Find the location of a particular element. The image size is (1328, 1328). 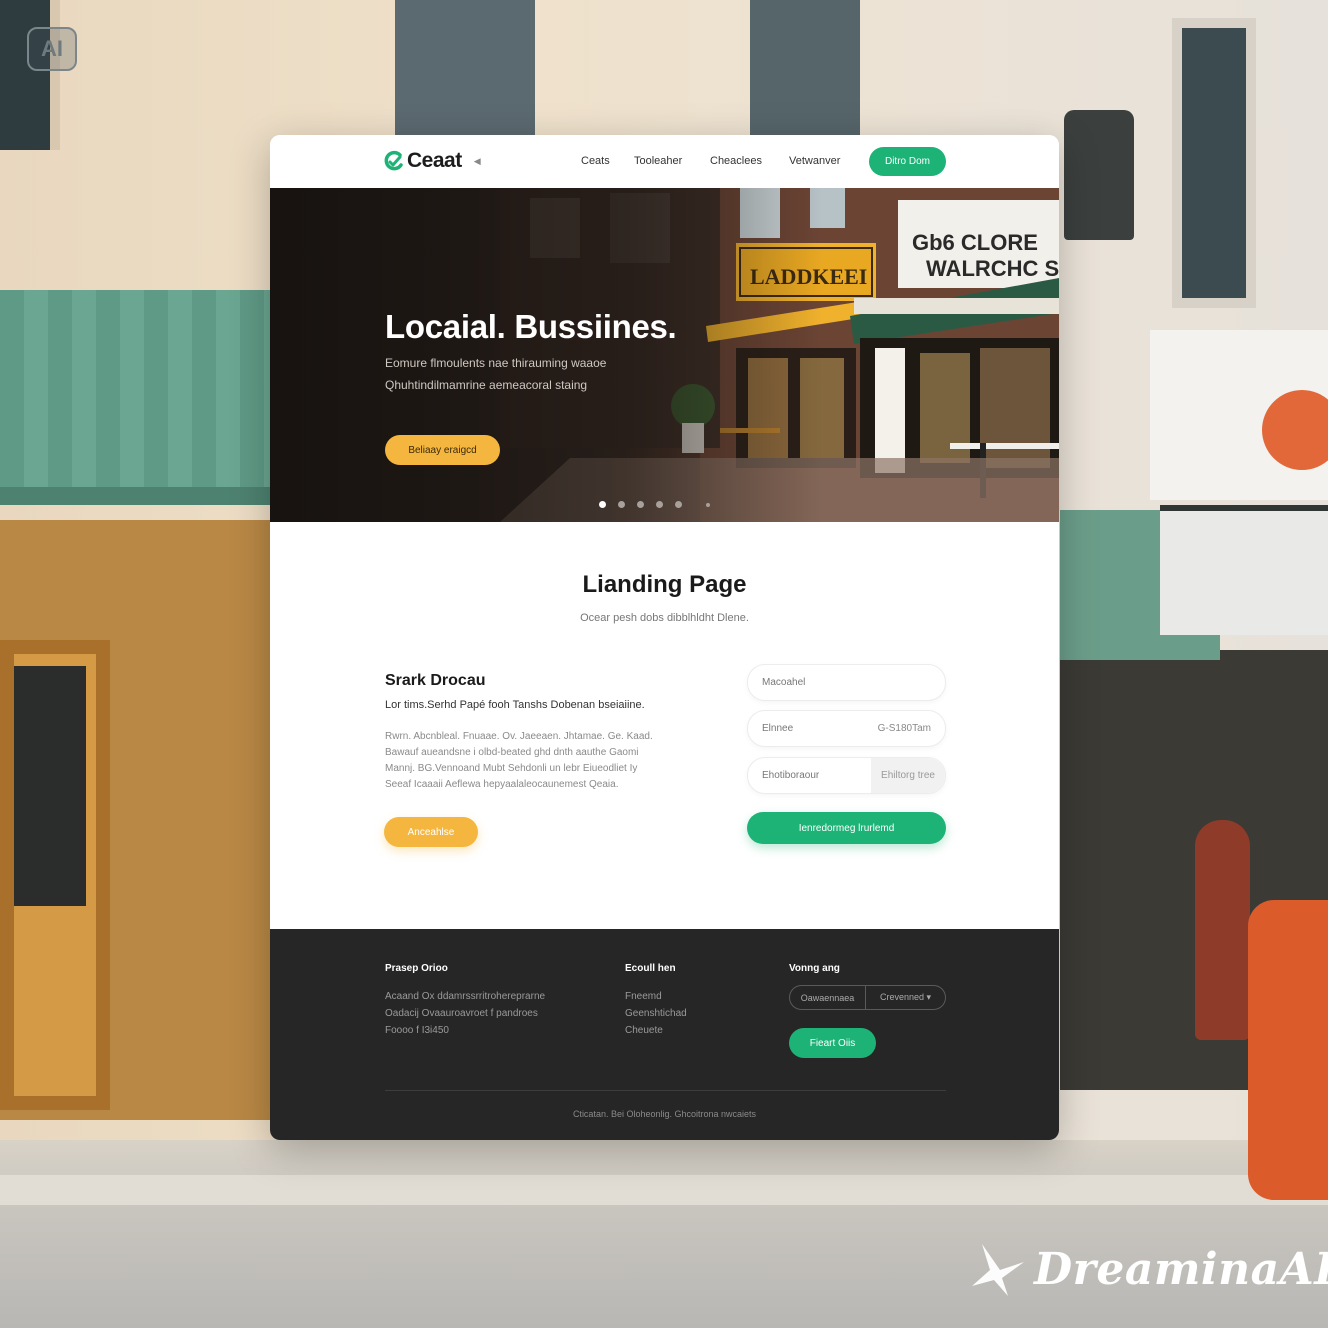

footer-newsletter-select-label: Crevenned is located at coordinates (901, 997).